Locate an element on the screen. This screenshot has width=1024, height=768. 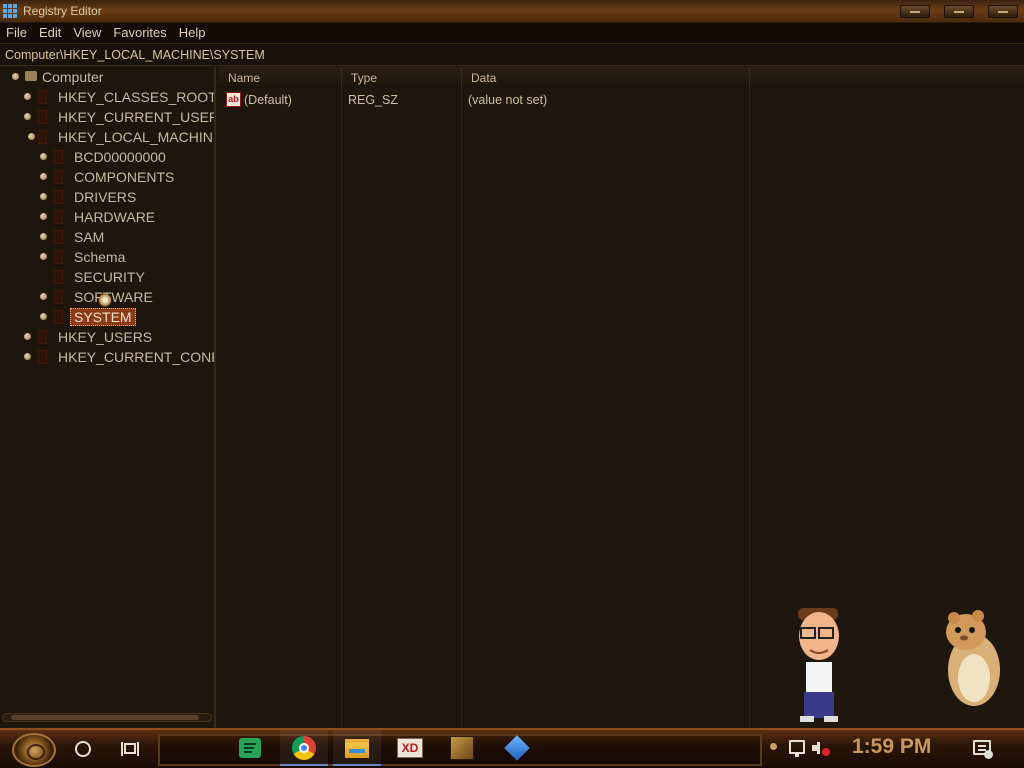
close-button is located at coordinates (1003, 11).